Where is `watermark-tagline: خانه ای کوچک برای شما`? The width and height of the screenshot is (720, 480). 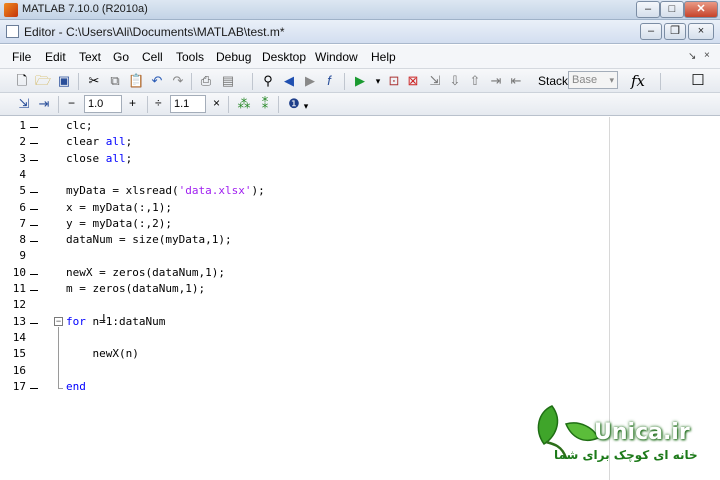 watermark-tagline: خانه ای کوچک برای شما is located at coordinates (626, 455).